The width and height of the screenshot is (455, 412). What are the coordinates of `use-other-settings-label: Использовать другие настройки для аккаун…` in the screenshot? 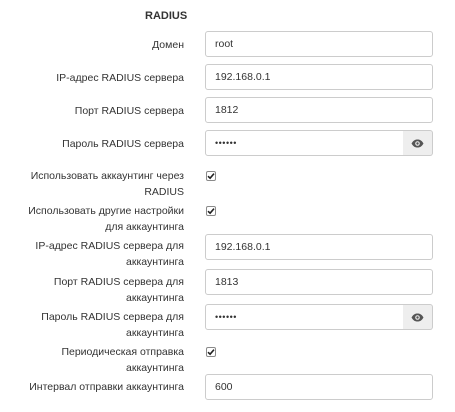 It's located at (97, 219).